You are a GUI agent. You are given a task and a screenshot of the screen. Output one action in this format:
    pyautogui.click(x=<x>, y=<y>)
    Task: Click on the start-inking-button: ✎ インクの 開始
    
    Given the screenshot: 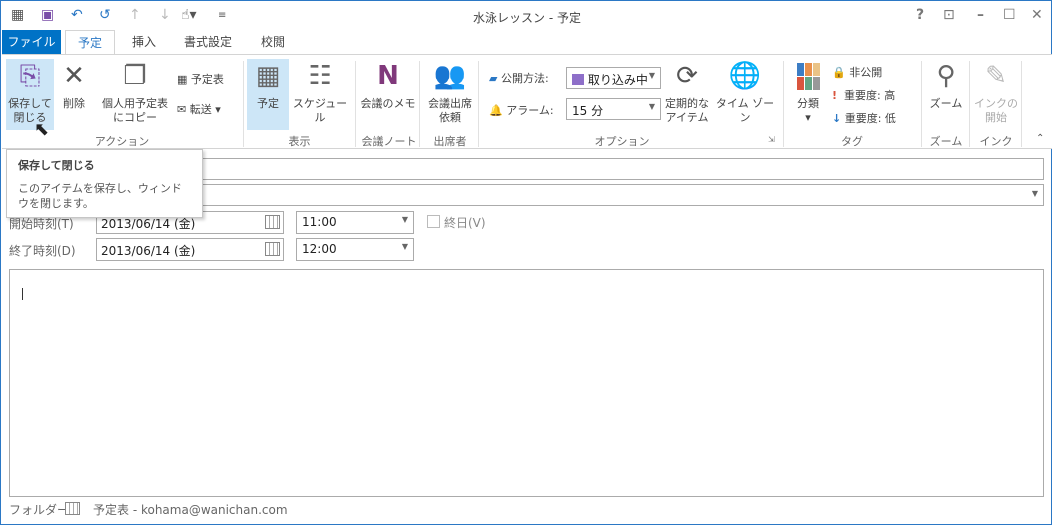 What is the action you would take?
    pyautogui.click(x=996, y=92)
    